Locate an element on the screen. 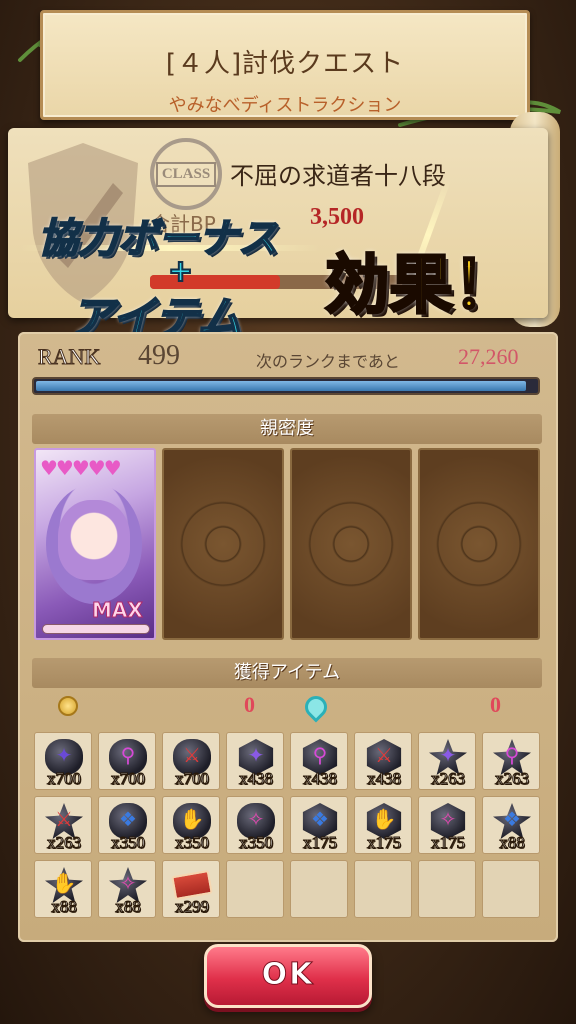  character-card: ♥♥♥♥♥ MAX is located at coordinates (95, 544).